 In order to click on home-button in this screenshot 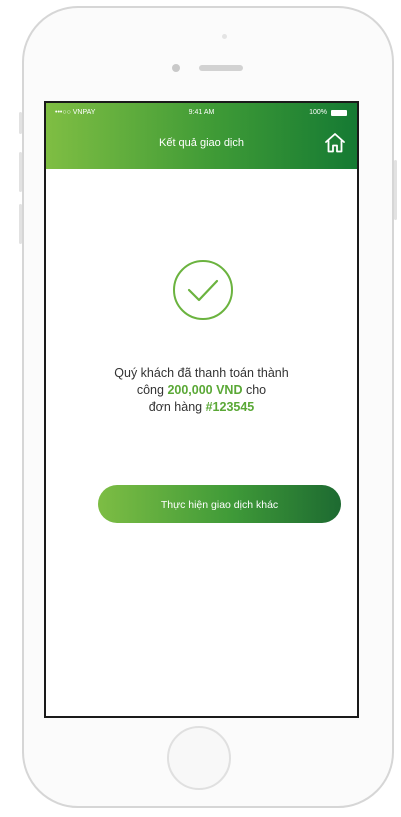, I will do `click(335, 143)`.